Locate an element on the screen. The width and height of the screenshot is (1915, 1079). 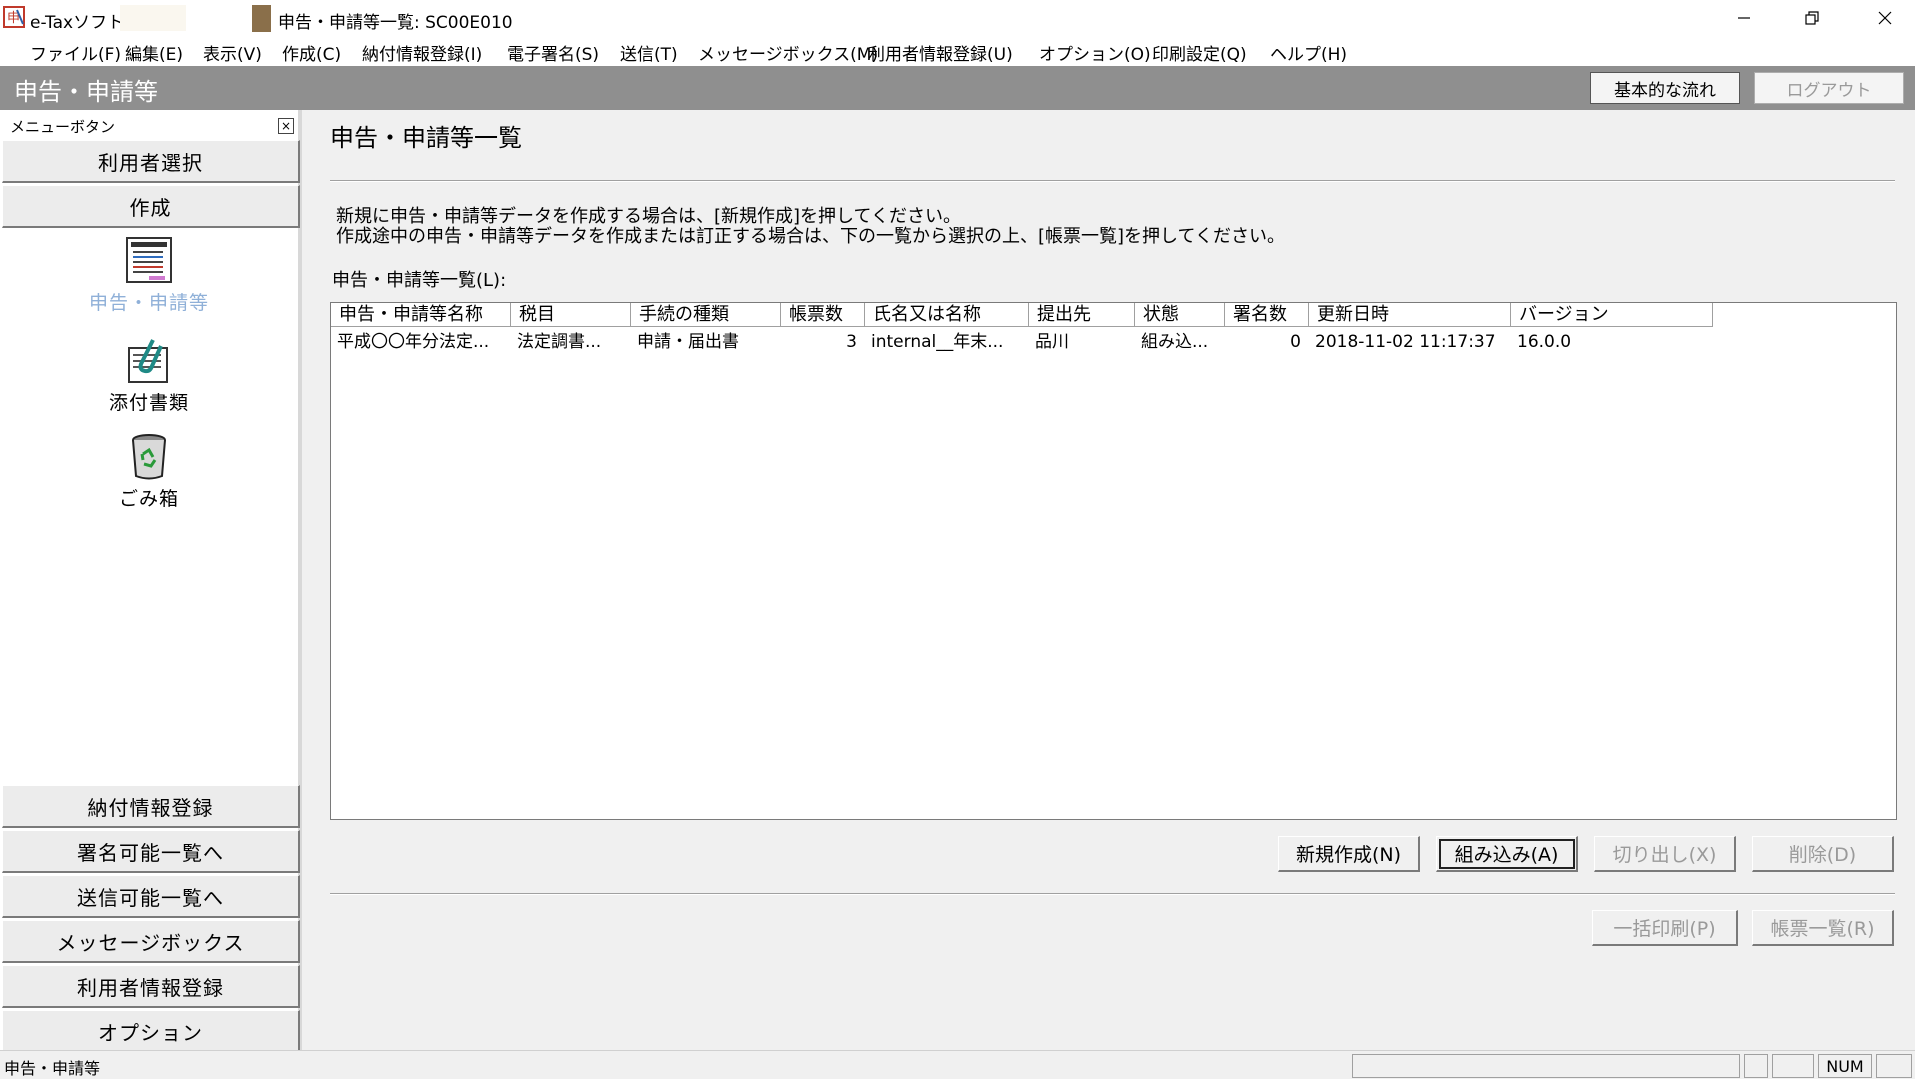
menu-print-settings: 印刷設定(Q) is located at coordinates (1199, 52).